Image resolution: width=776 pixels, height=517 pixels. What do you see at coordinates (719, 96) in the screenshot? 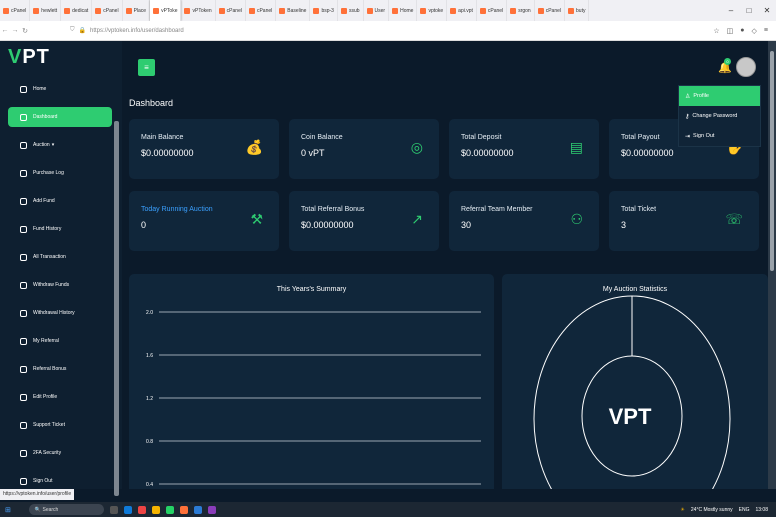
I see `dropdown-item-profile: ♙ Profile` at bounding box center [719, 96].